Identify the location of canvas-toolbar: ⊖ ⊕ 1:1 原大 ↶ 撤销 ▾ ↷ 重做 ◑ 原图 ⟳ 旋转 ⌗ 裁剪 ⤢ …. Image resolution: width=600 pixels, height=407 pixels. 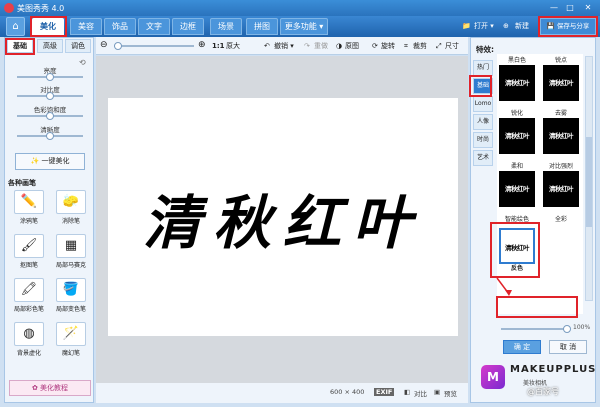
(282, 46).